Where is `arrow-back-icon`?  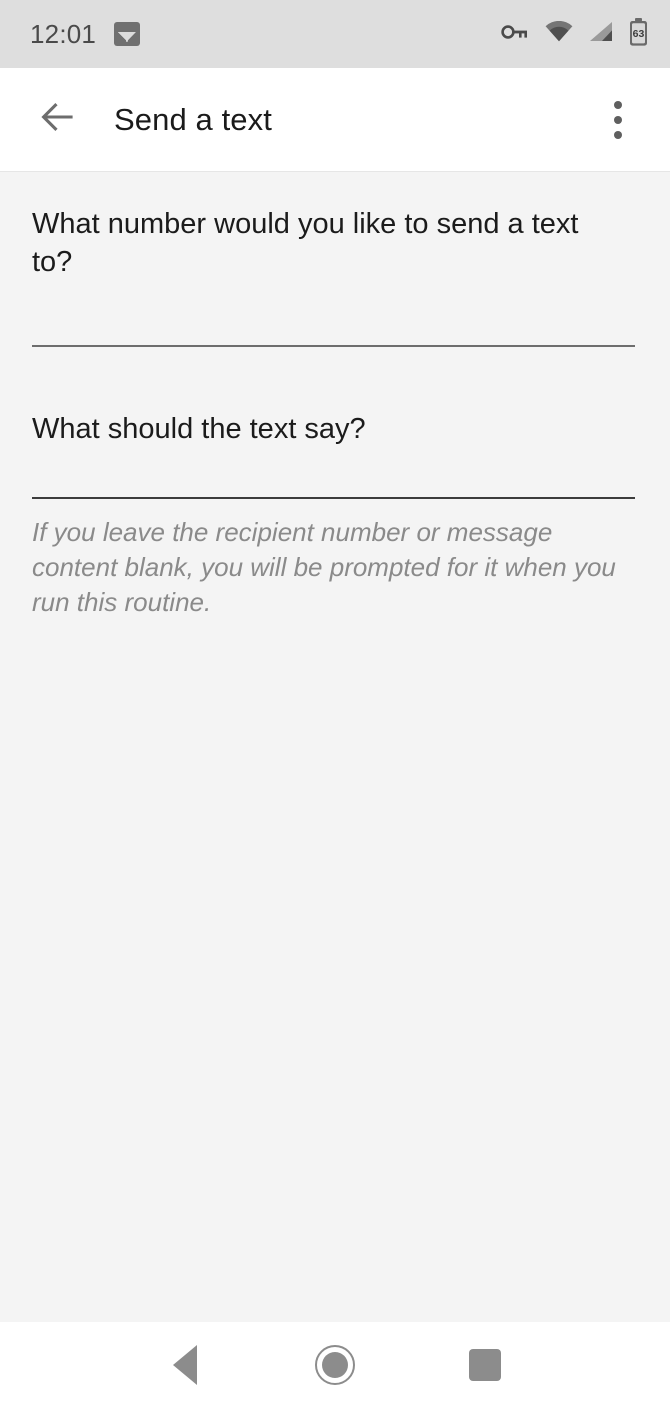
arrow-back-icon is located at coordinates (58, 119).